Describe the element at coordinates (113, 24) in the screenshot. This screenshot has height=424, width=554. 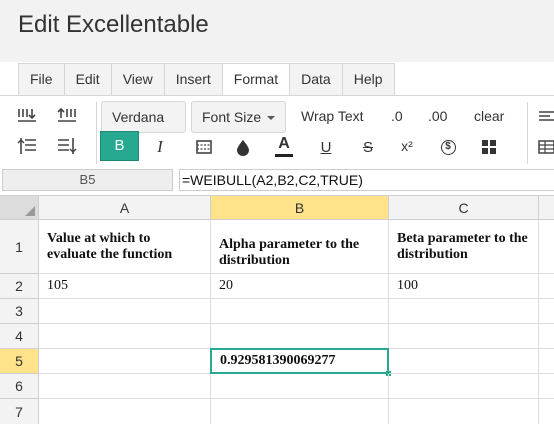
I see `app-title: Edit Excellentable` at that location.